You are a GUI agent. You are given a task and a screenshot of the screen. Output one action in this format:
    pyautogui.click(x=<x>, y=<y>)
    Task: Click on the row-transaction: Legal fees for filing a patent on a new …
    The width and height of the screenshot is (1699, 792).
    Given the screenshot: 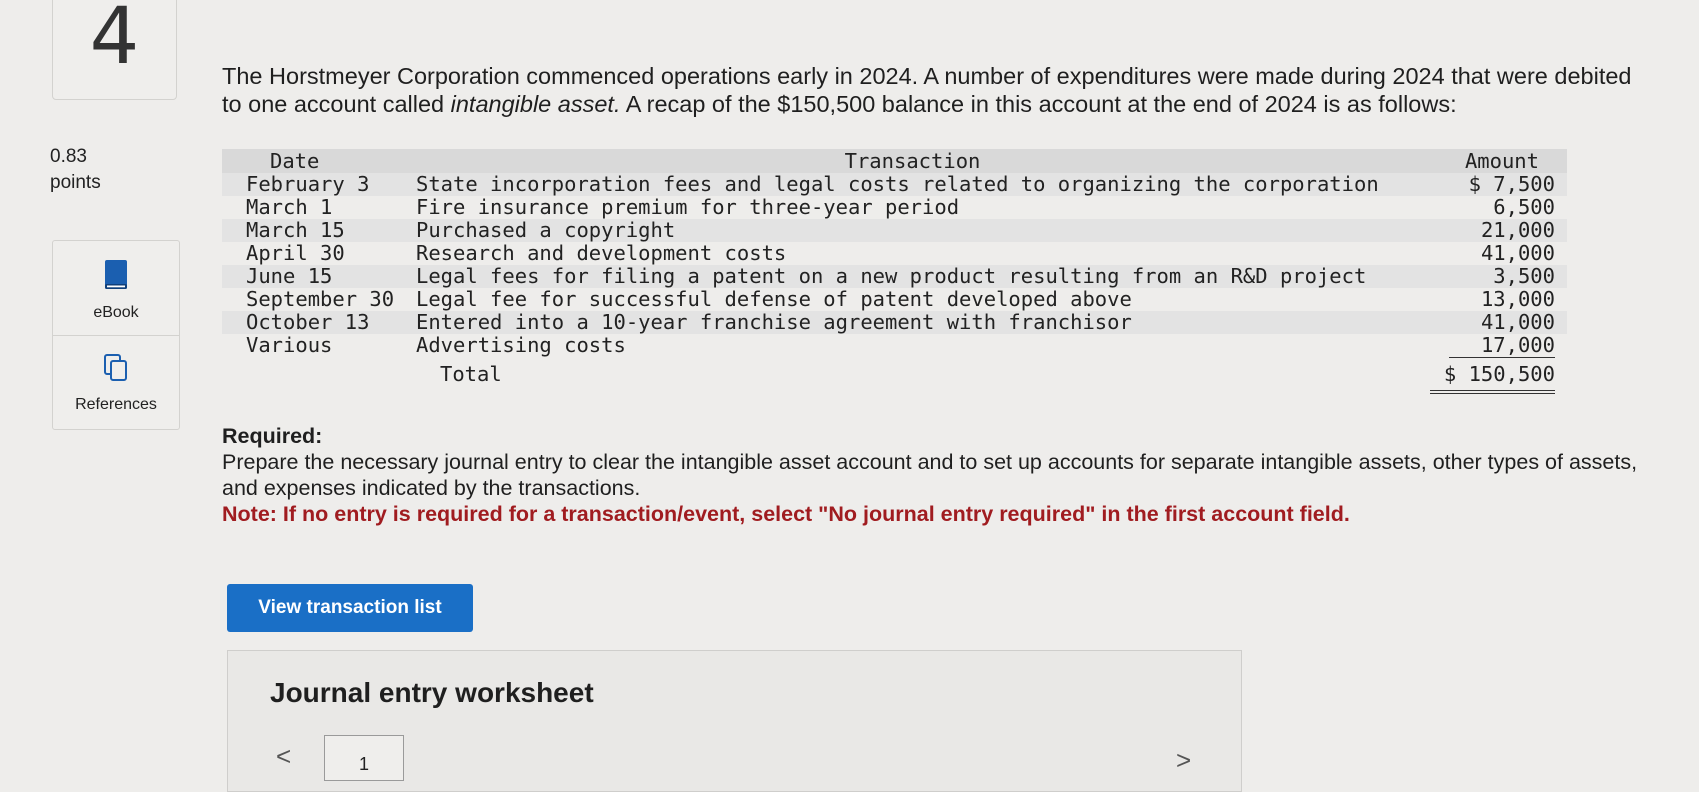 What is the action you would take?
    pyautogui.click(x=912, y=276)
    